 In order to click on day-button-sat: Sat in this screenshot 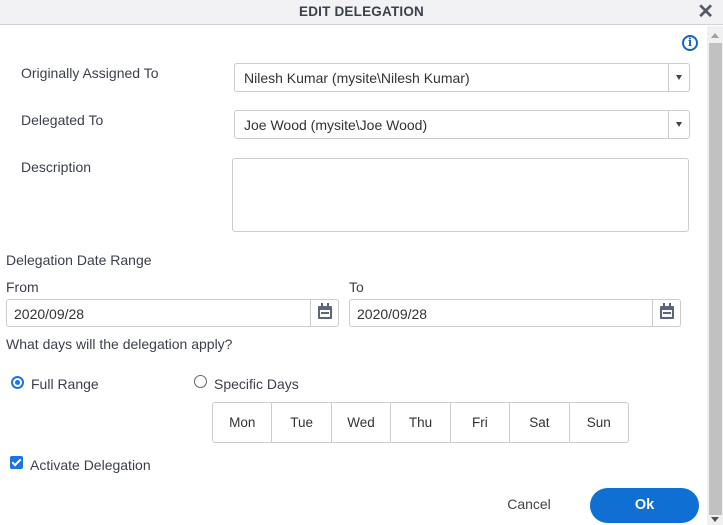, I will do `click(540, 422)`.